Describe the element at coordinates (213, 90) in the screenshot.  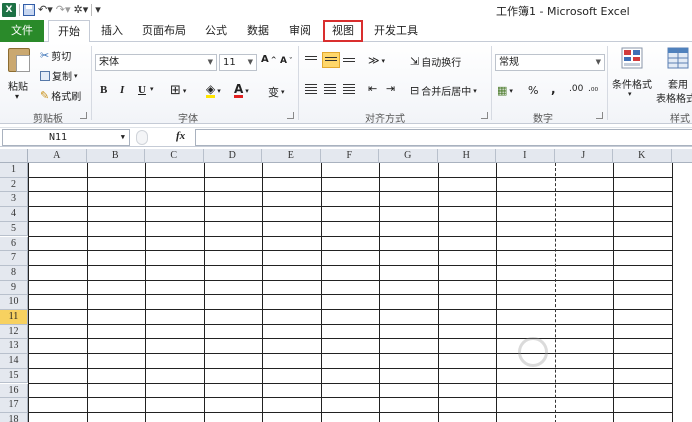
I see `fill-color-button: ◈ ▾` at that location.